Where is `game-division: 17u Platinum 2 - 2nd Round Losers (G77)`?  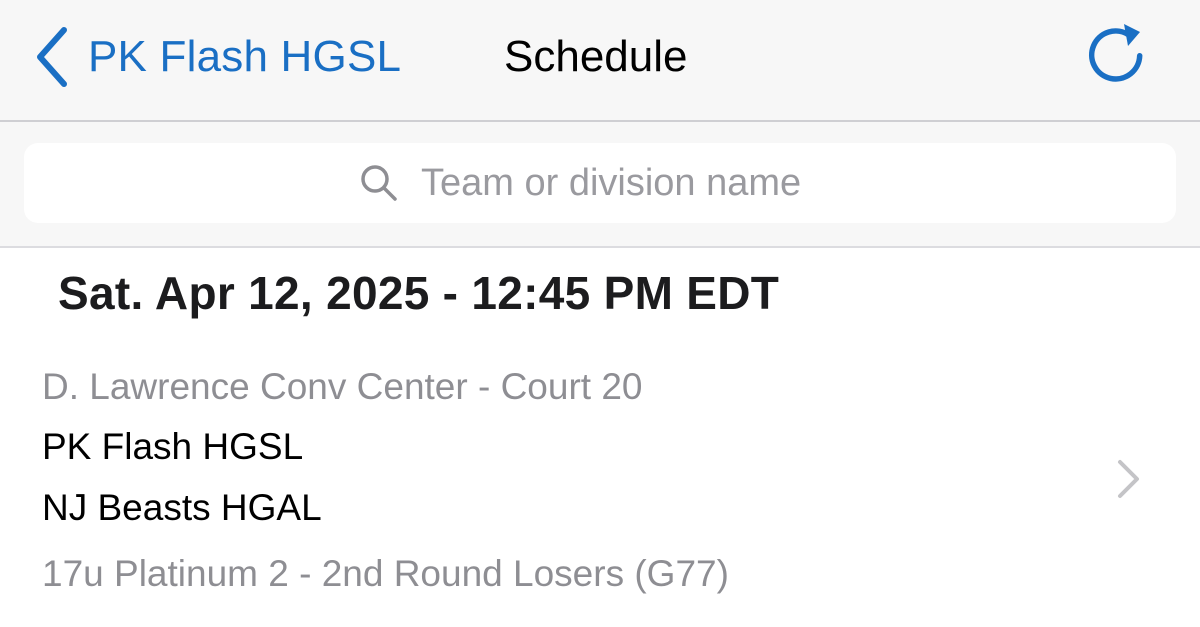
game-division: 17u Platinum 2 - 2nd Round Losers (G77) is located at coordinates (385, 573).